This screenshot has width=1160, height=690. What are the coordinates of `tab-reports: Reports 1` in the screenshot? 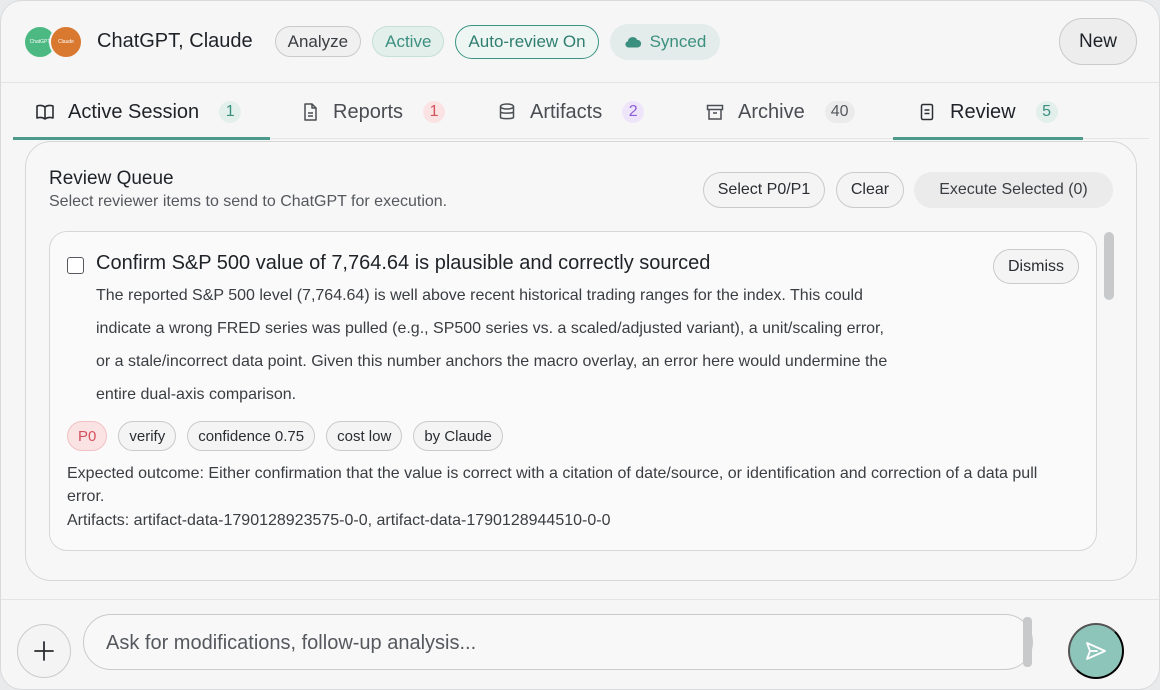 It's located at (373, 112).